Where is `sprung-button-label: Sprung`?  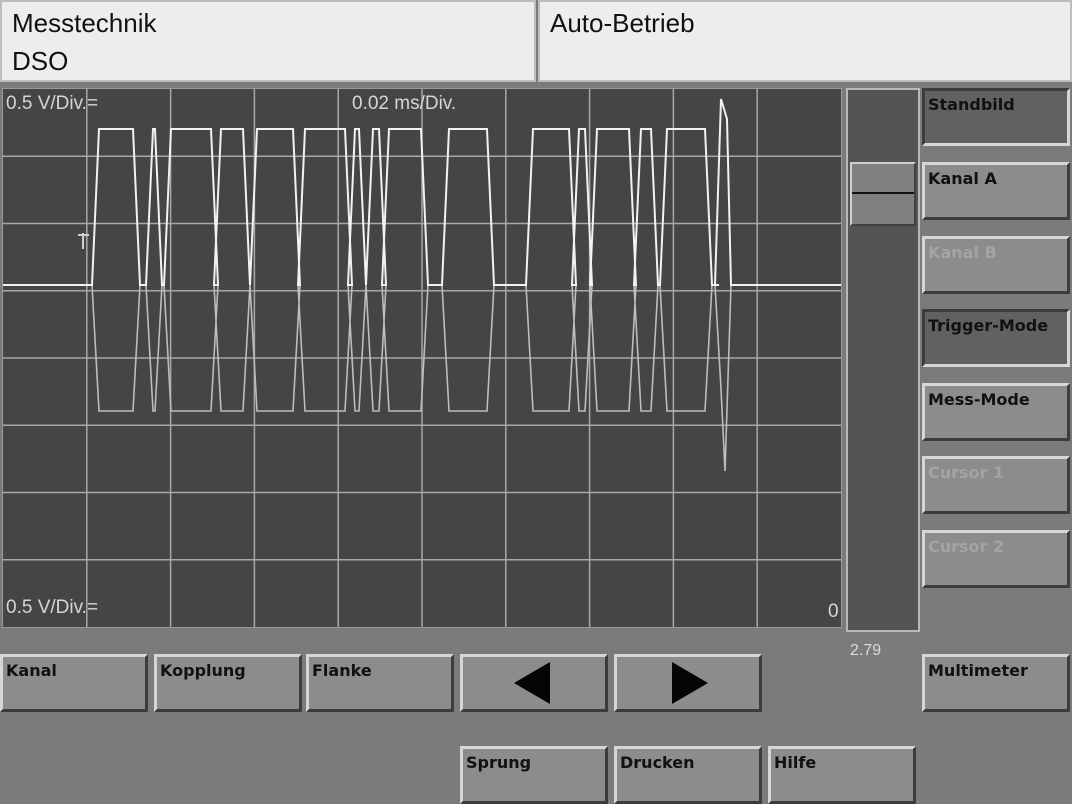 sprung-button-label: Sprung is located at coordinates (499, 762).